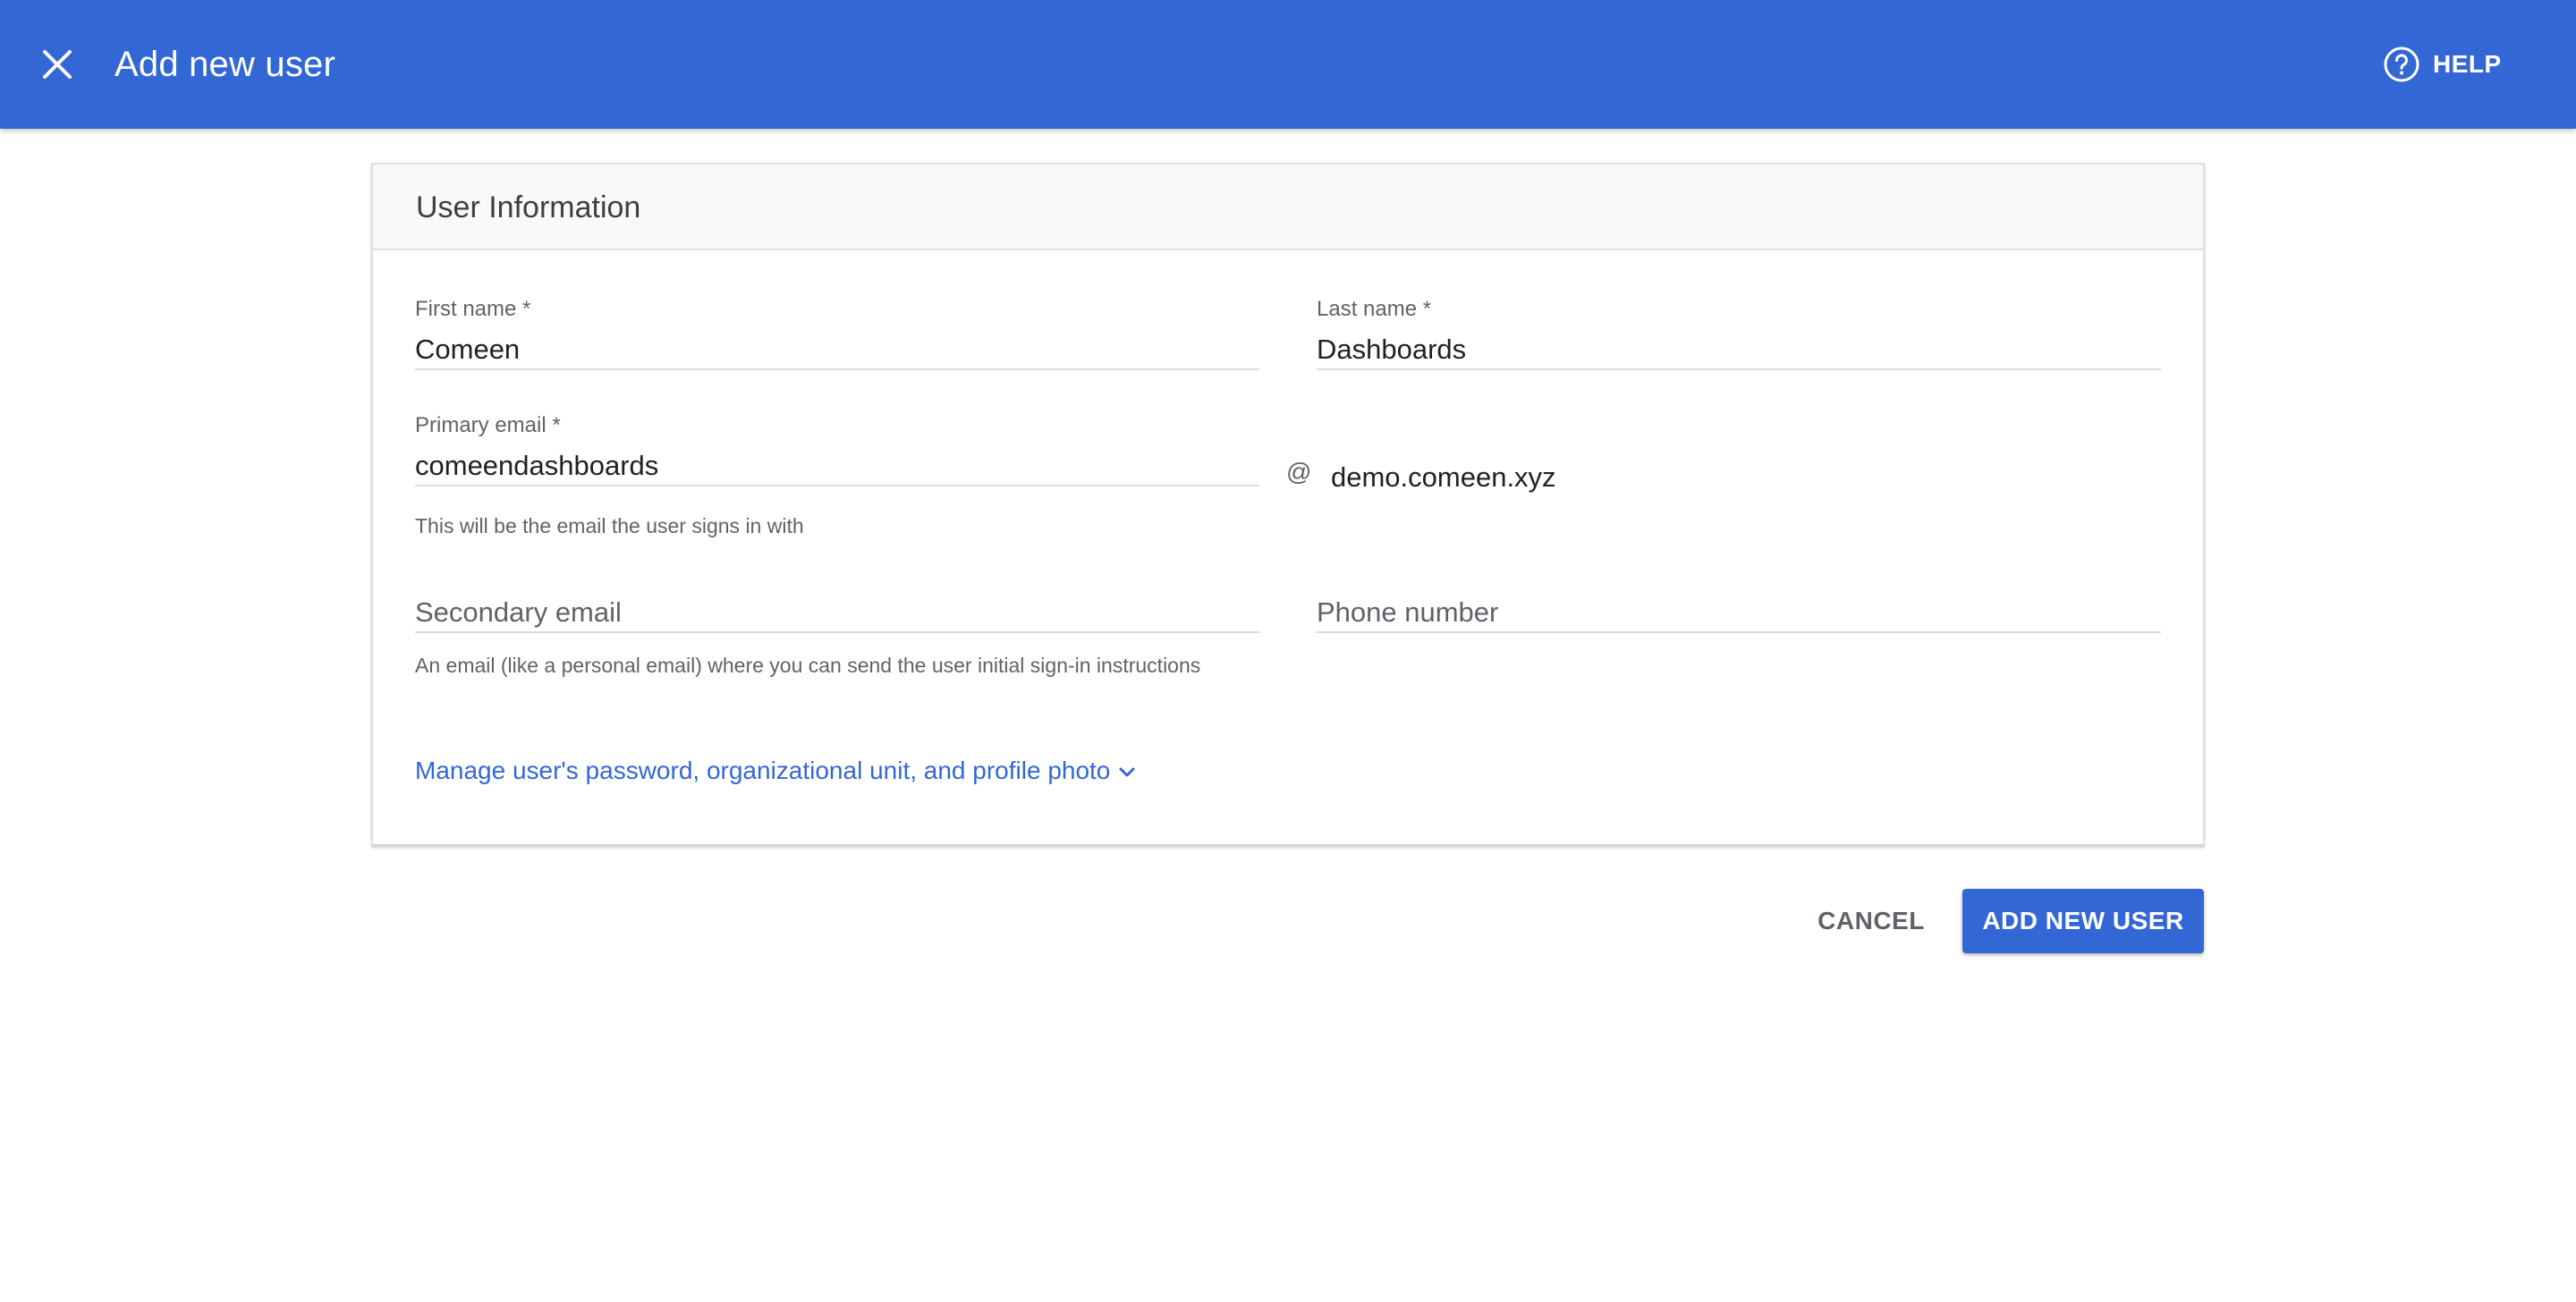  What do you see at coordinates (1299, 472) in the screenshot?
I see `at-sign: @` at bounding box center [1299, 472].